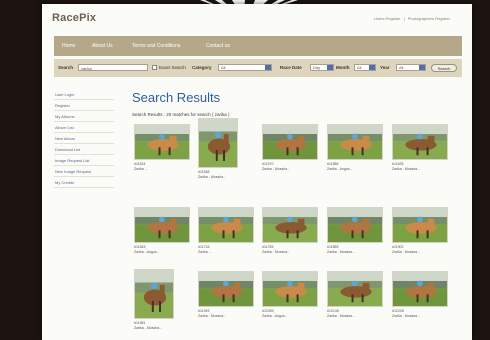 The image size is (490, 340). Describe the element at coordinates (359, 67) in the screenshot. I see `month-select-value: All` at that location.